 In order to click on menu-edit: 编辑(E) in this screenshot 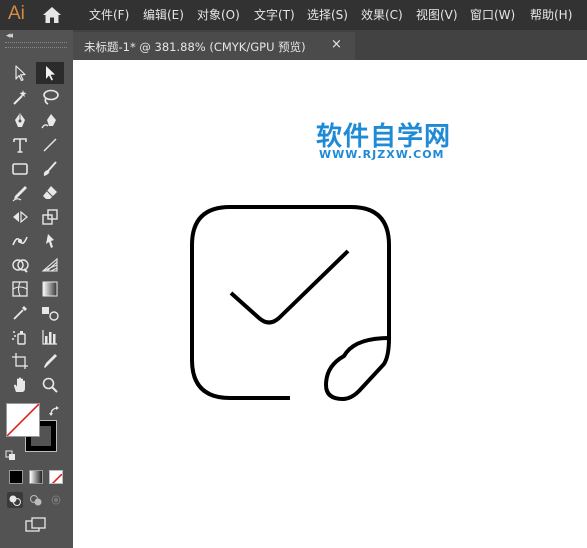, I will do `click(163, 14)`.